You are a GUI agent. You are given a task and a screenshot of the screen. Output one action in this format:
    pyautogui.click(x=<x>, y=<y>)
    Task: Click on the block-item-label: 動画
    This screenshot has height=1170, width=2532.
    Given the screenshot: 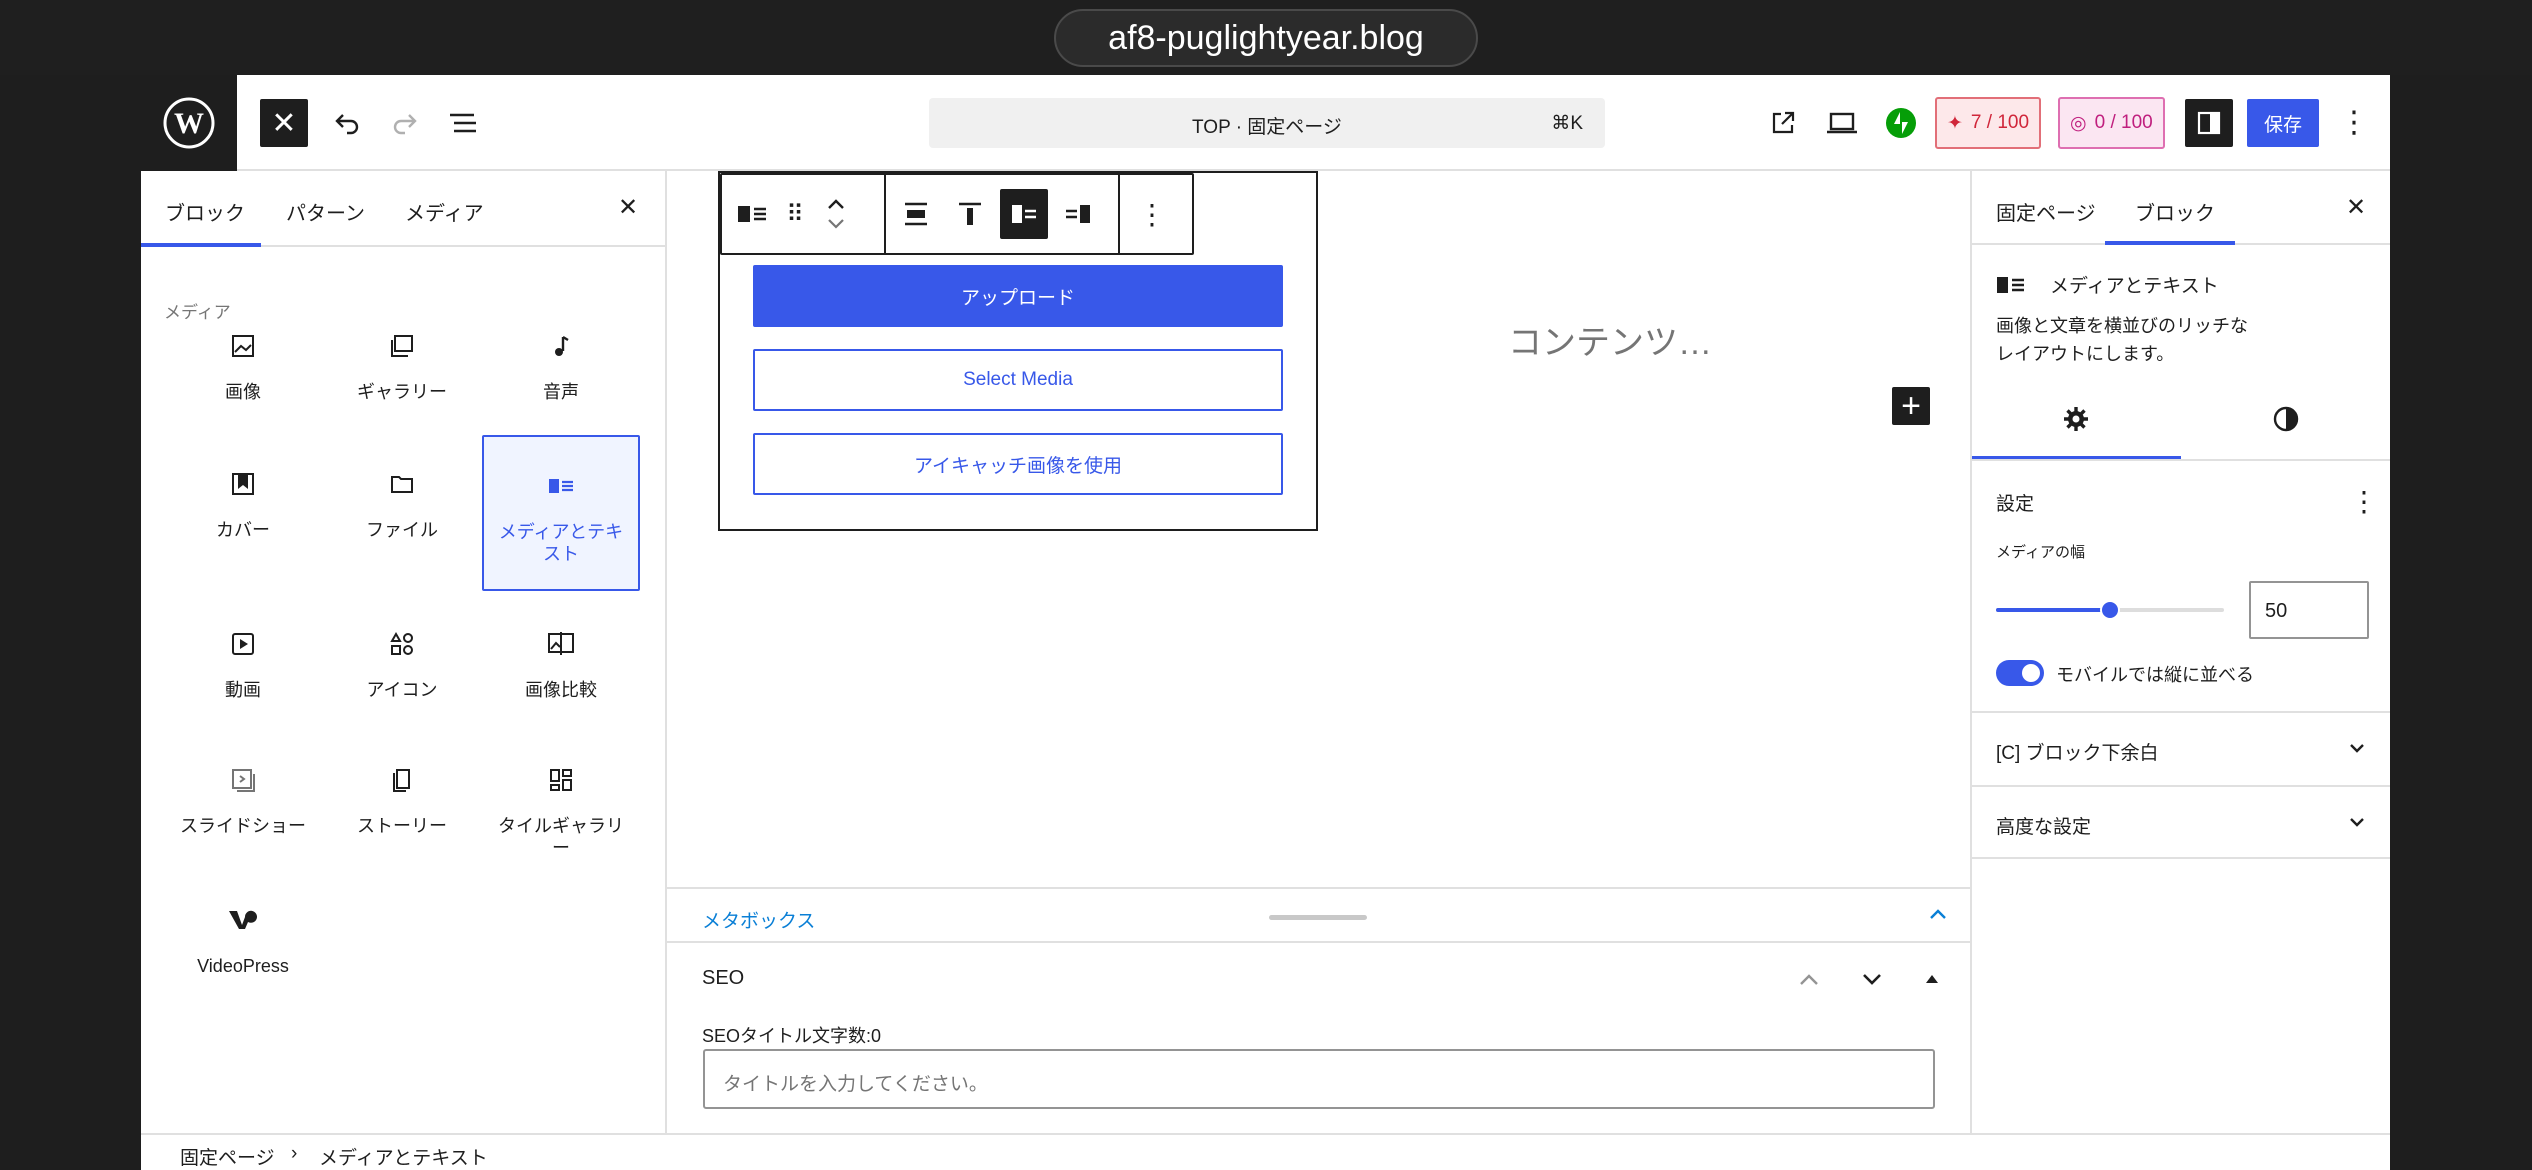 What is the action you would take?
    pyautogui.click(x=243, y=690)
    